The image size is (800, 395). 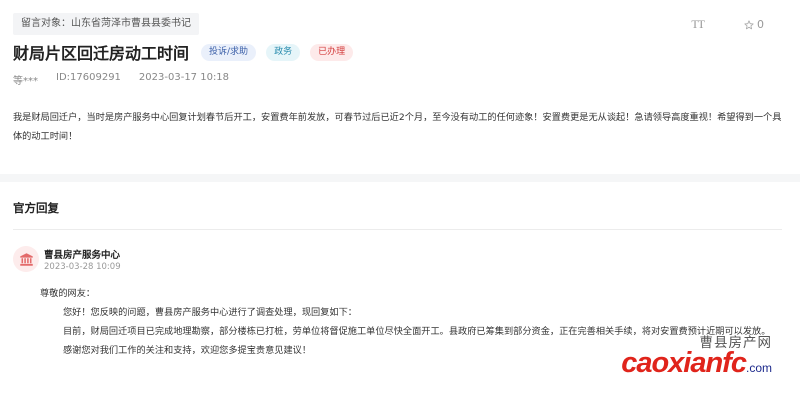 I want to click on reply-divider, so click(x=397, y=229).